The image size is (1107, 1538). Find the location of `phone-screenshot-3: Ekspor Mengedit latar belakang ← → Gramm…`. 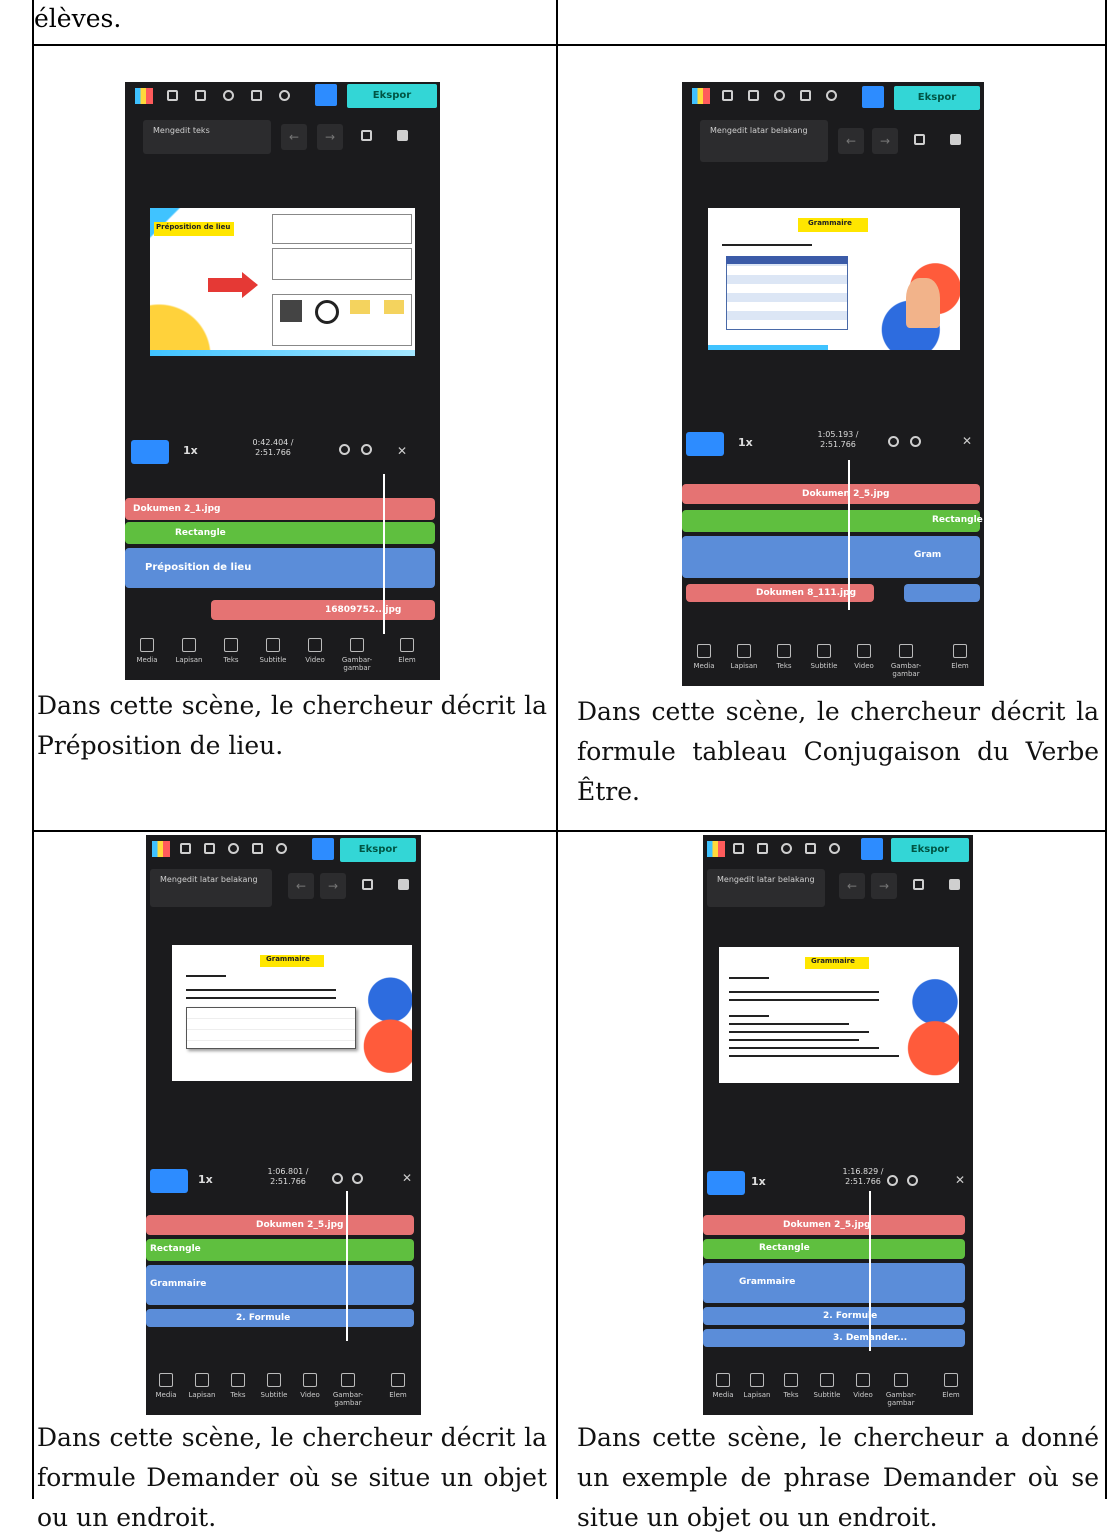

phone-screenshot-3: Ekspor Mengedit latar belakang ← → Gramm… is located at coordinates (283, 1125).